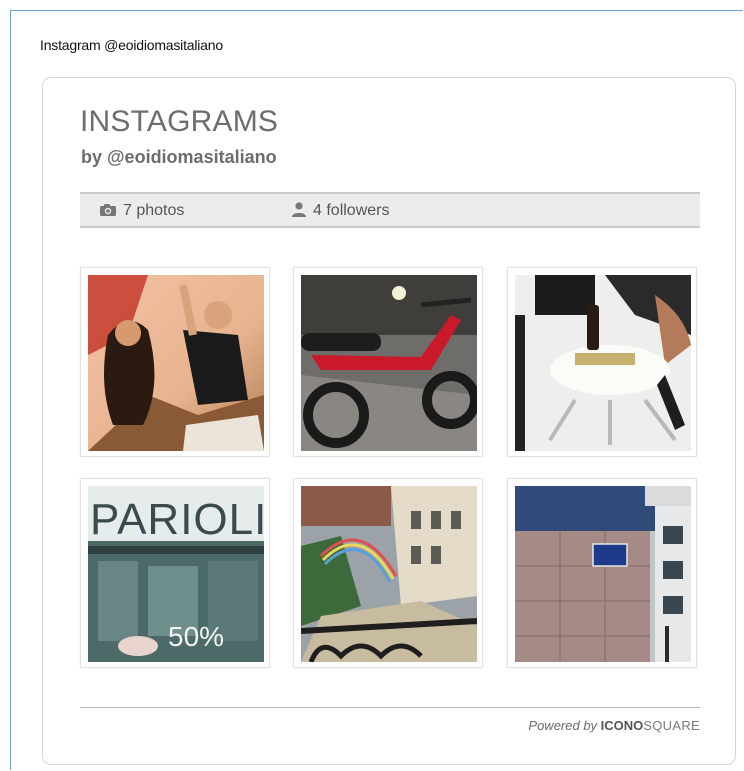 The image size is (744, 771). I want to click on photo-red-scooter, so click(389, 363).